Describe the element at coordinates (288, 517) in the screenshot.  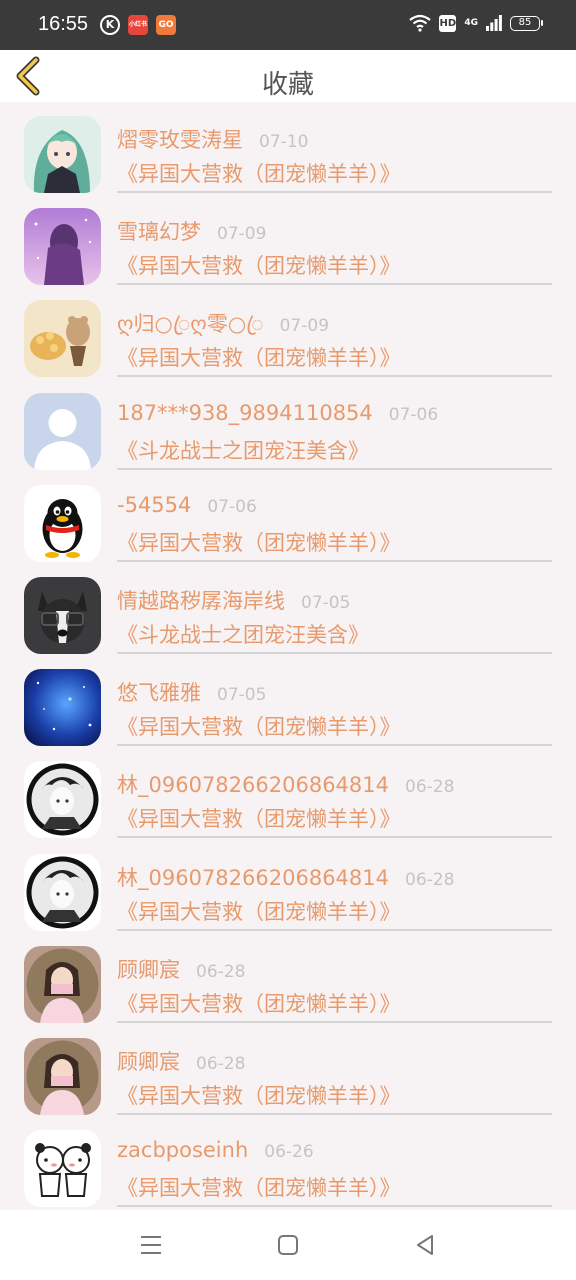
I see `list-item: -54554 07-06 《异国大营救（团宠懒羊羊）》` at that location.